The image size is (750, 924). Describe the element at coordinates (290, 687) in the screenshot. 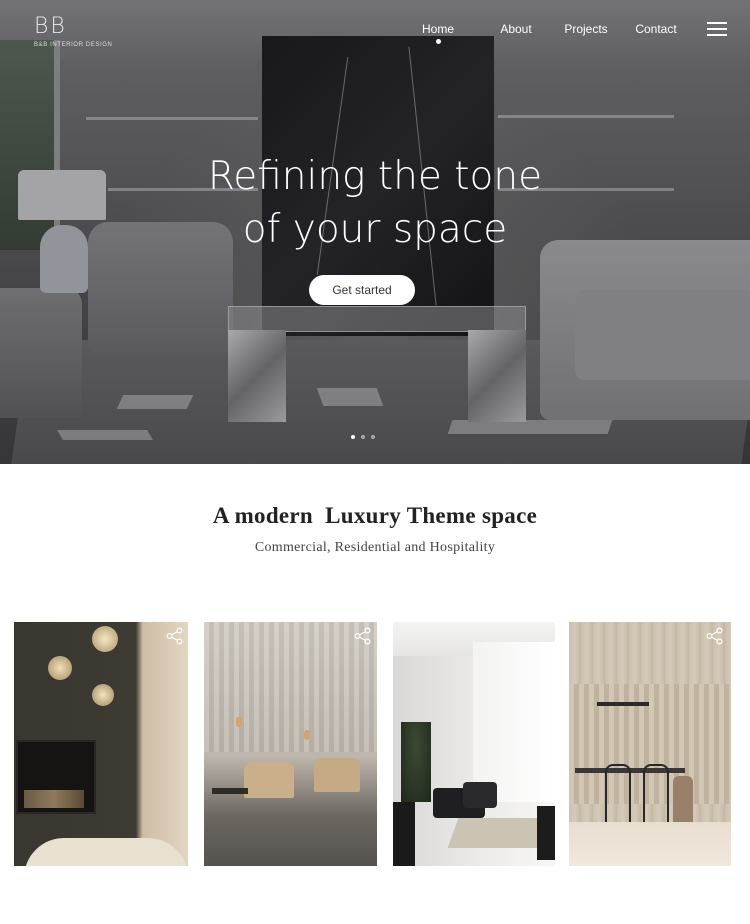

I see `curtains` at that location.